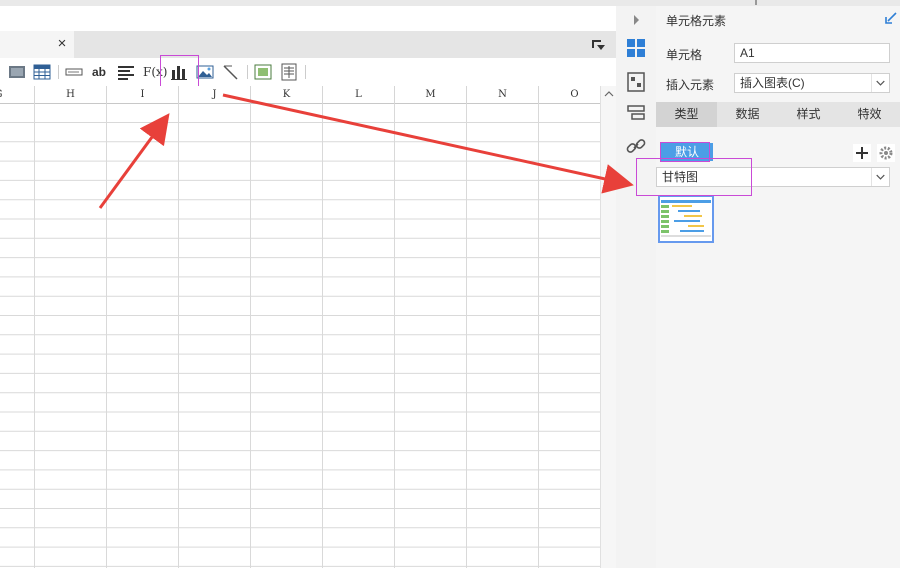 The image size is (900, 568). I want to click on annotation-arrows, so click(366, 151).